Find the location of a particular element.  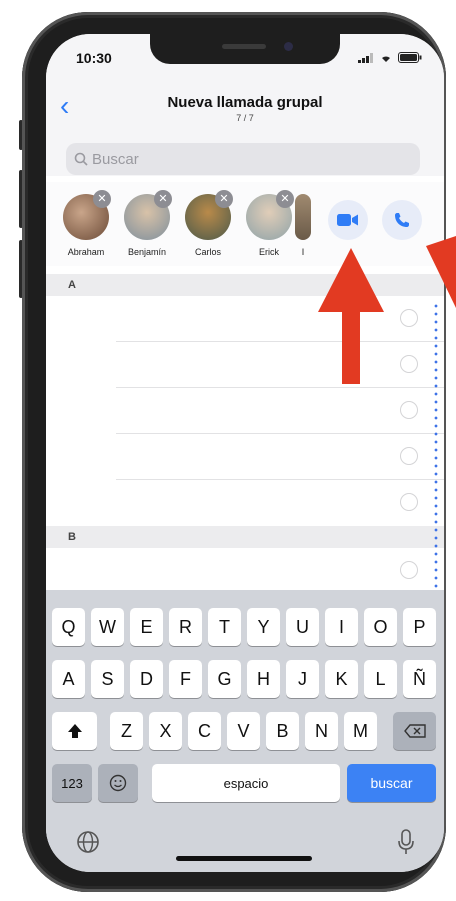

shift-arrow-icon is located at coordinates (74, 731).